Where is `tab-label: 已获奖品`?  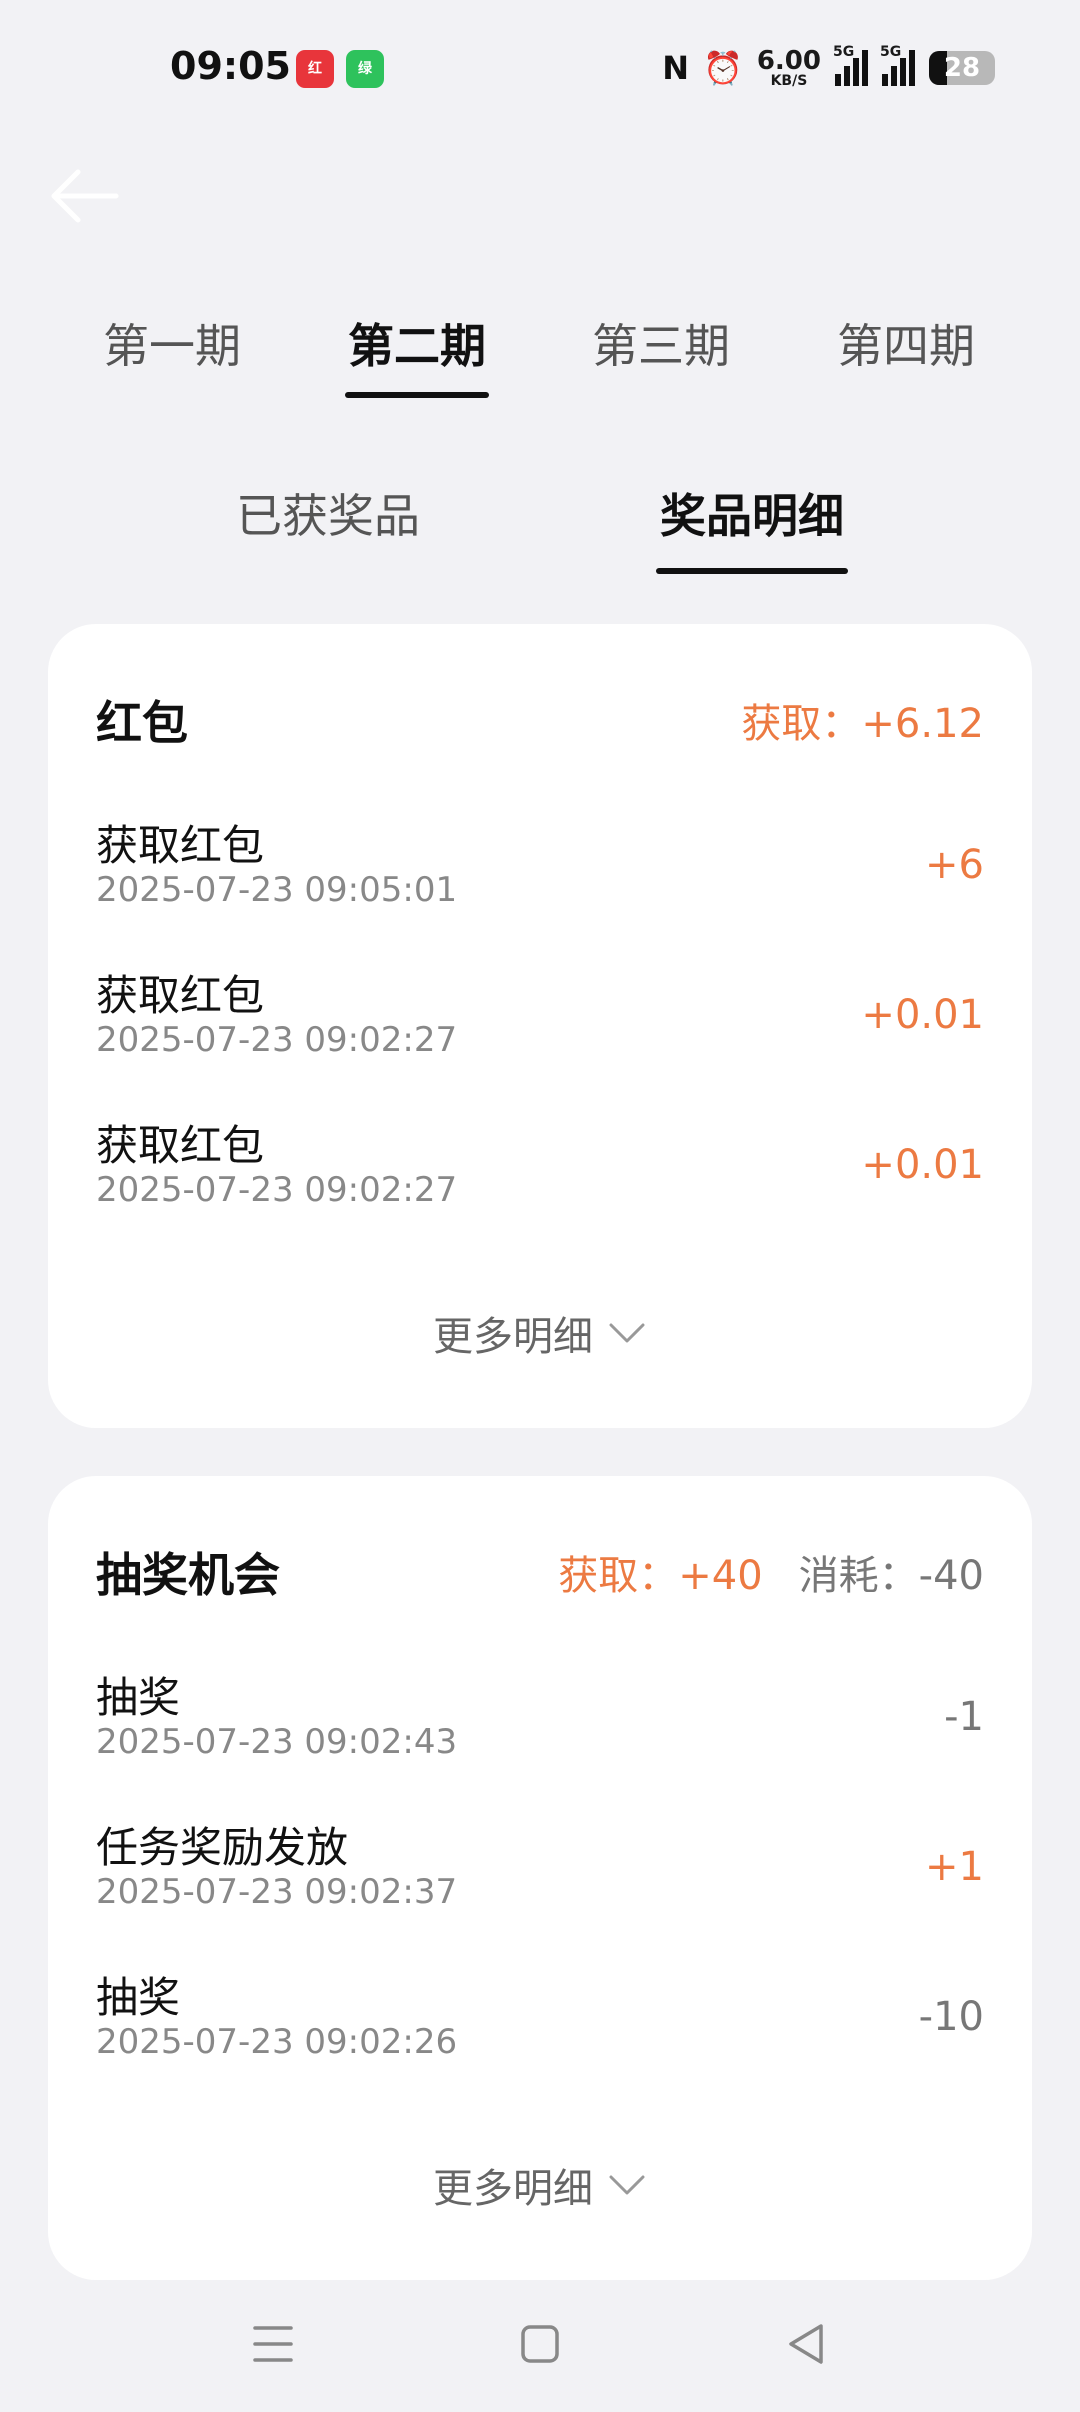 tab-label: 已获奖品 is located at coordinates (328, 516).